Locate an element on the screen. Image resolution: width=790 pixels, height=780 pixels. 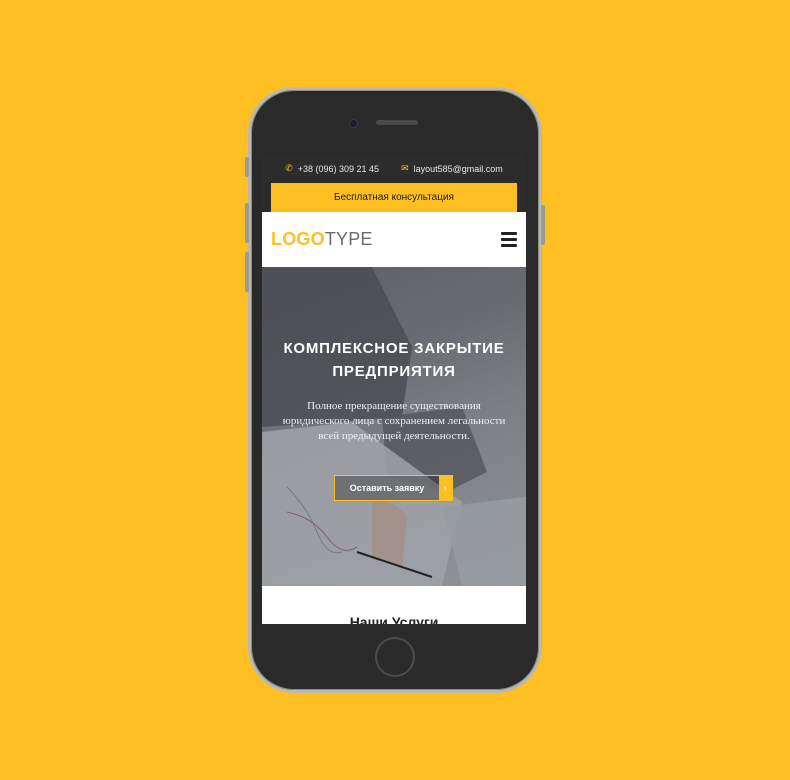
email-contact: ✉ layout585@gmail.com is located at coordinates (452, 168).